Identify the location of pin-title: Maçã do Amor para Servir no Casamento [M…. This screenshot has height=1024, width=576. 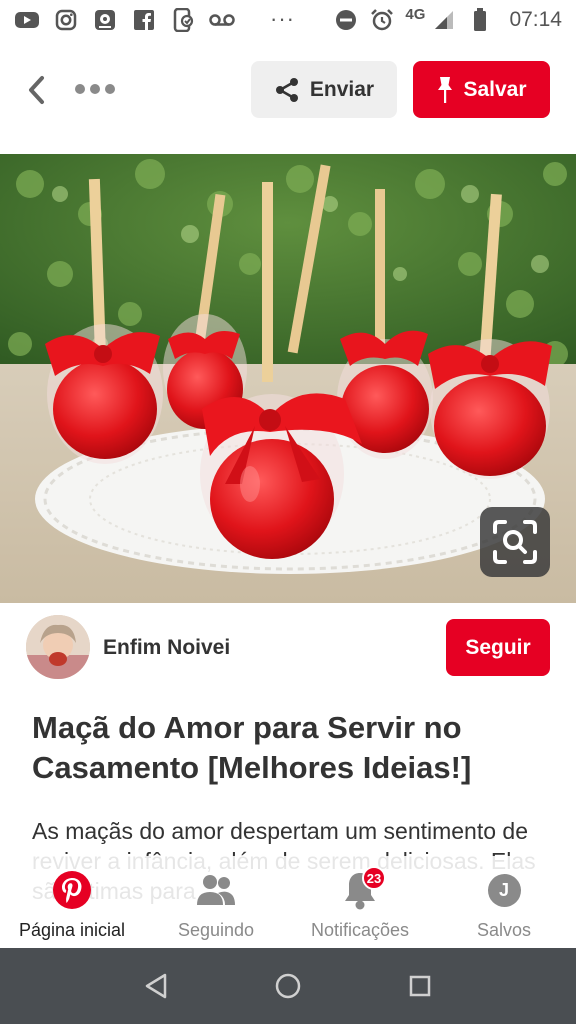
(252, 747).